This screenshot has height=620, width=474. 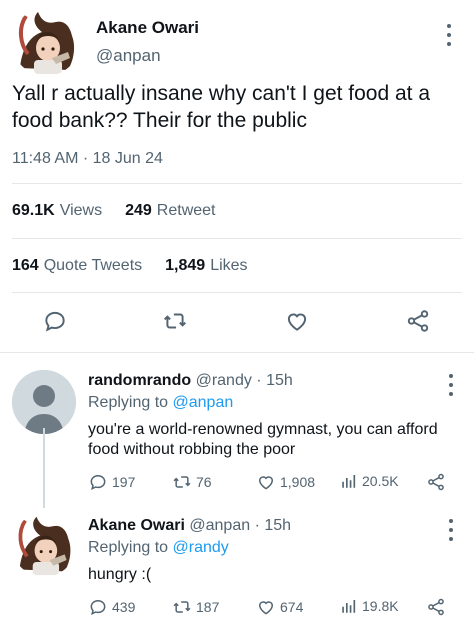 I want to click on reply-actions: 197 76 1,908 20.5K, so click(x=273, y=484).